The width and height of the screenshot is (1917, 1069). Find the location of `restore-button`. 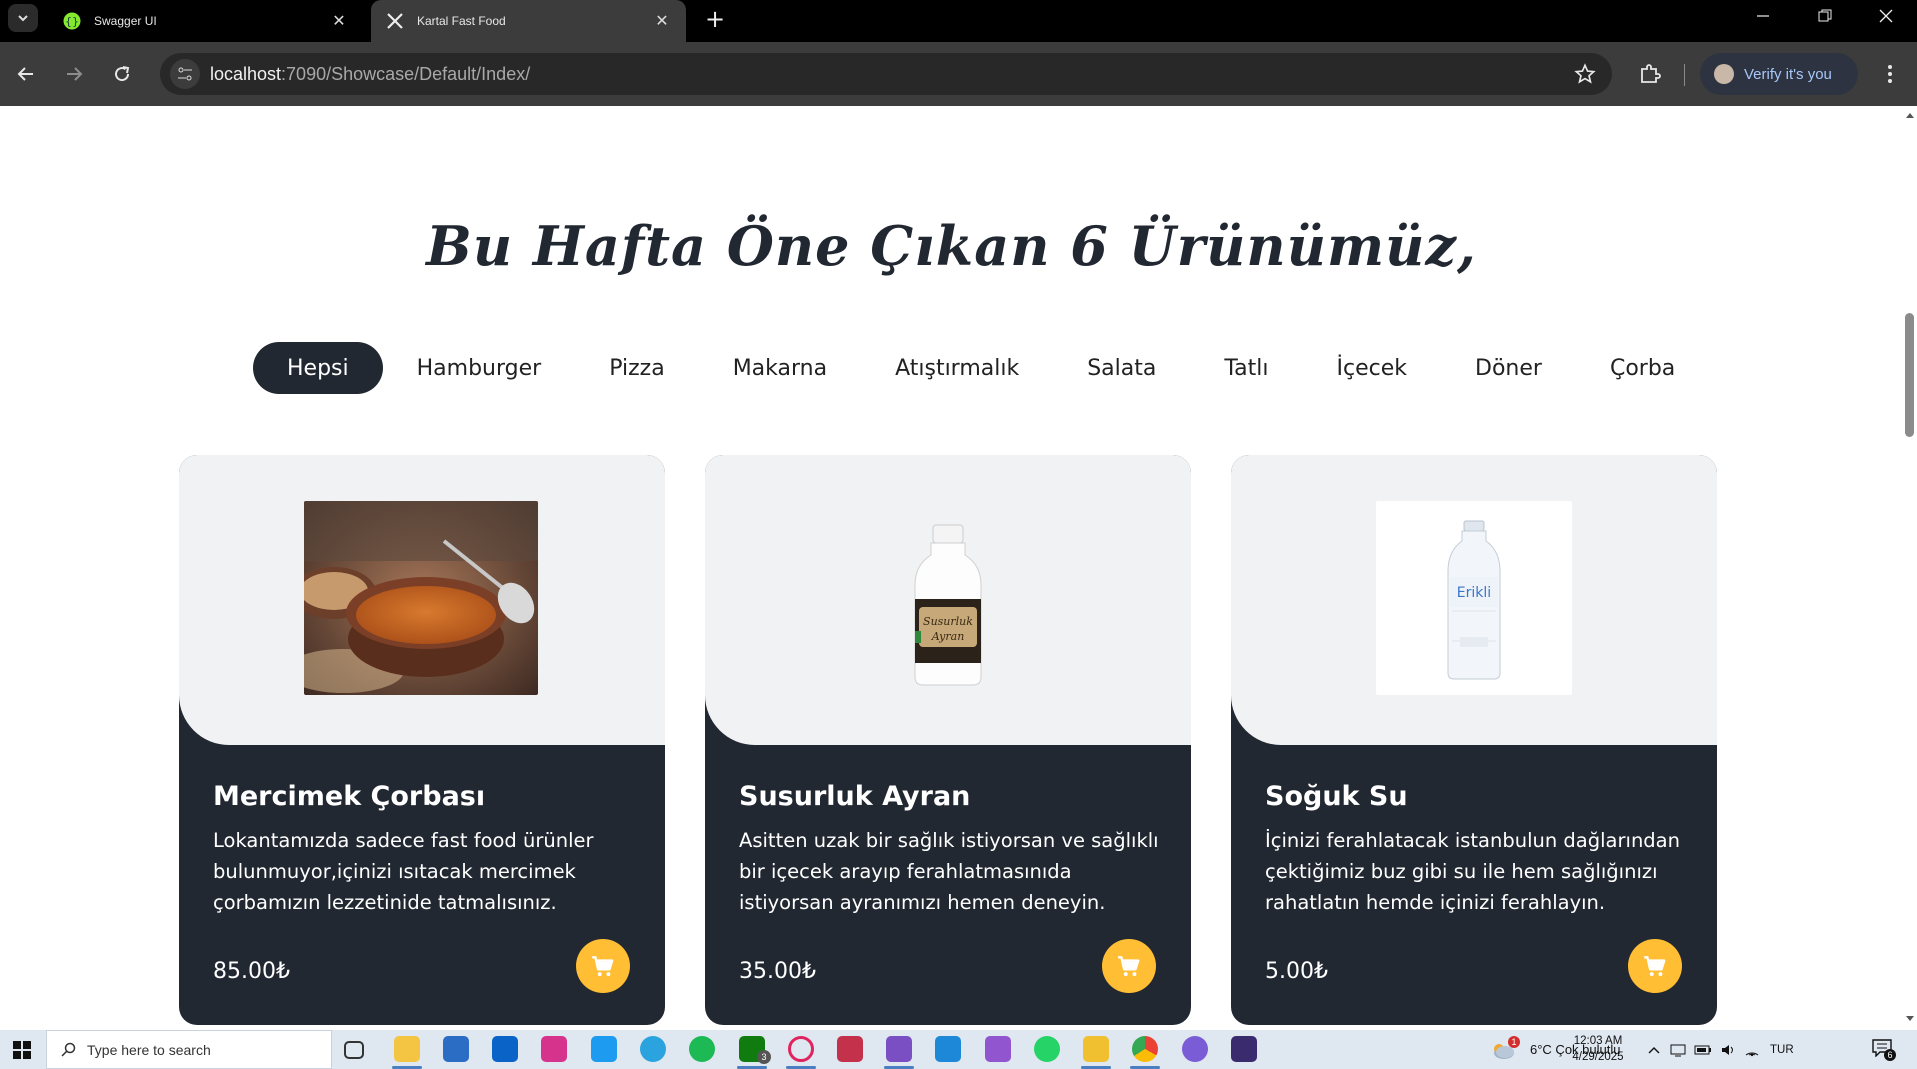

restore-button is located at coordinates (1825, 16).